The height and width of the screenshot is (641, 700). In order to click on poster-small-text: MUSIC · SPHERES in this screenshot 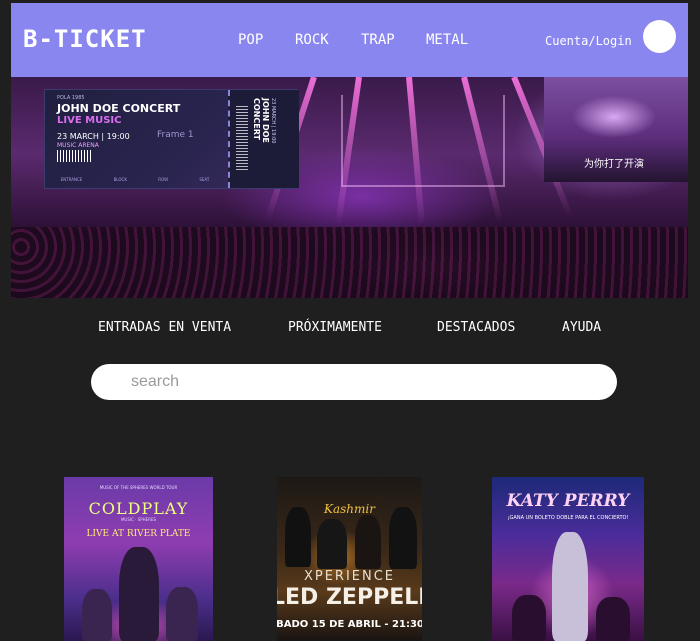, I will do `click(138, 519)`.